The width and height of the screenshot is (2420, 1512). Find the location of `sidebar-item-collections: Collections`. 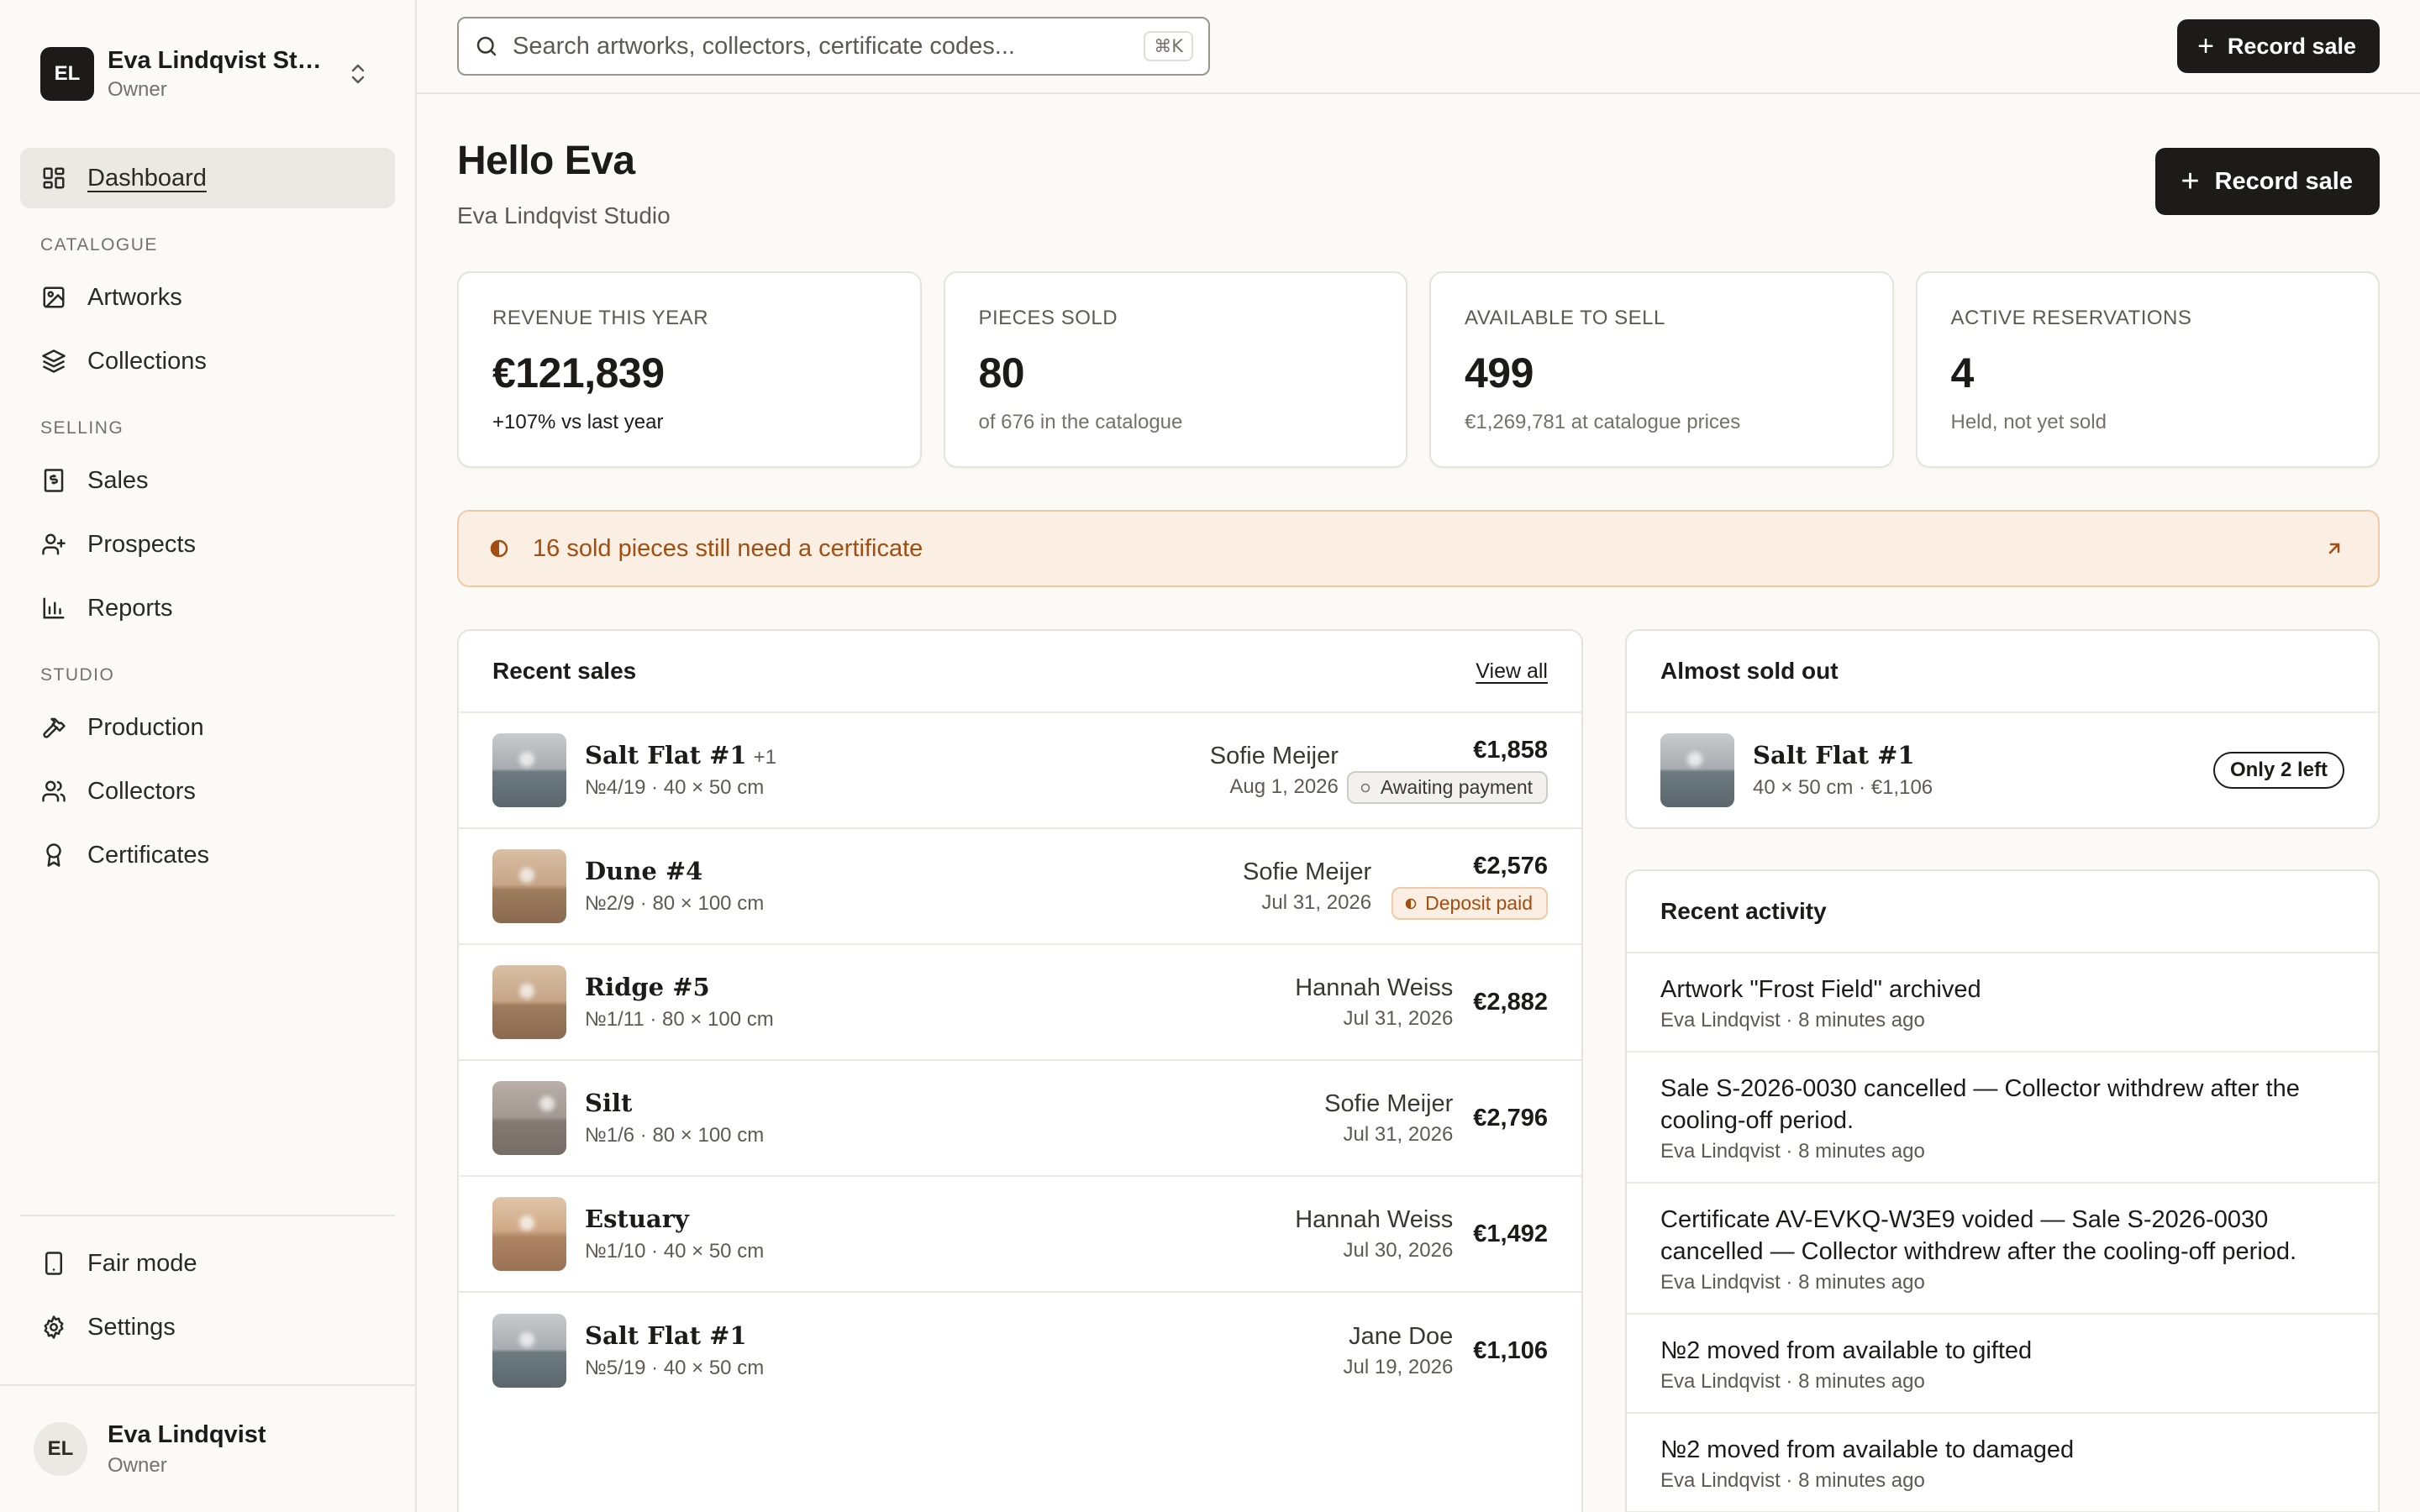

sidebar-item-collections: Collections is located at coordinates (207, 361).